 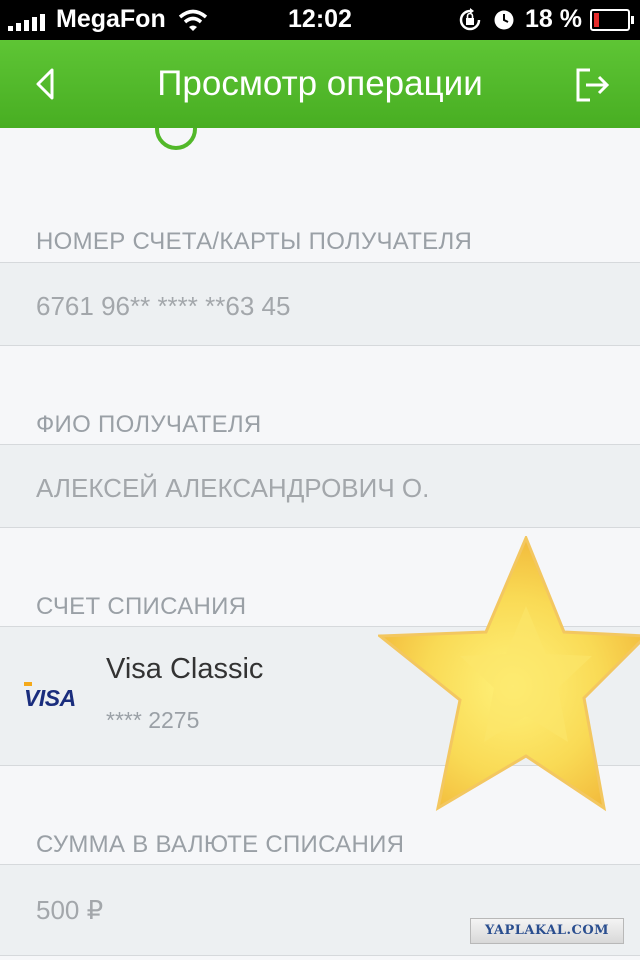 I want to click on recipient-name-label: ФИО ПОЛУЧАТЕЛЯ, so click(x=149, y=424).